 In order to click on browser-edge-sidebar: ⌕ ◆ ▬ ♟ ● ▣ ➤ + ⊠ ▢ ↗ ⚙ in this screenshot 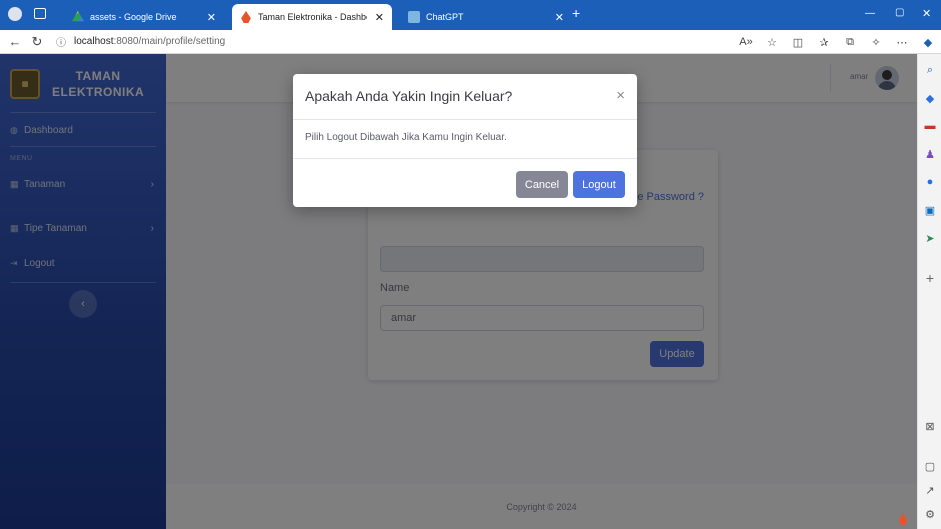, I will do `click(929, 291)`.